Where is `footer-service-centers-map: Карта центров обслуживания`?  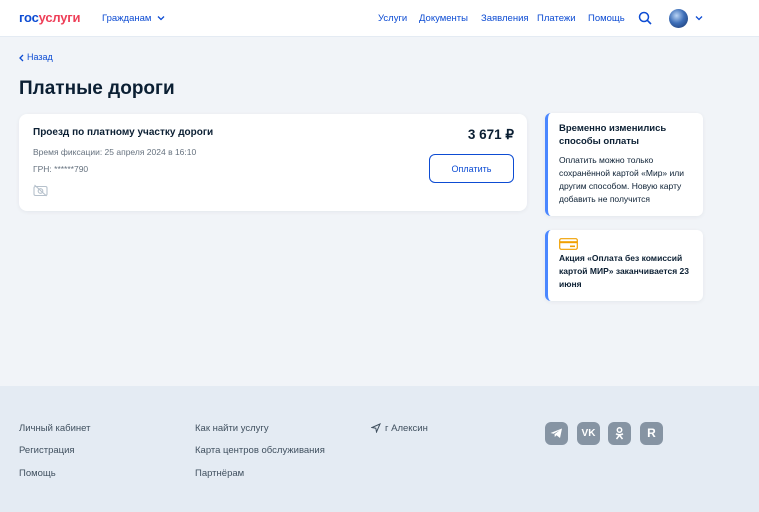
footer-service-centers-map: Карта центров обслуживания is located at coordinates (260, 450).